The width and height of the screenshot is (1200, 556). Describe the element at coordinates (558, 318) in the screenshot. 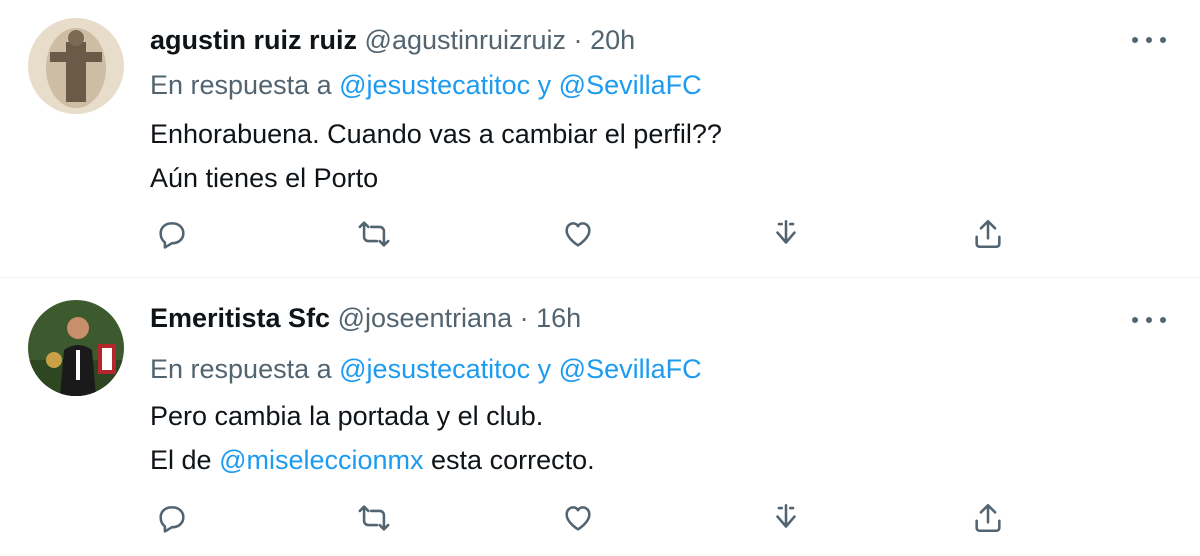

I see `timestamp: 16h` at that location.